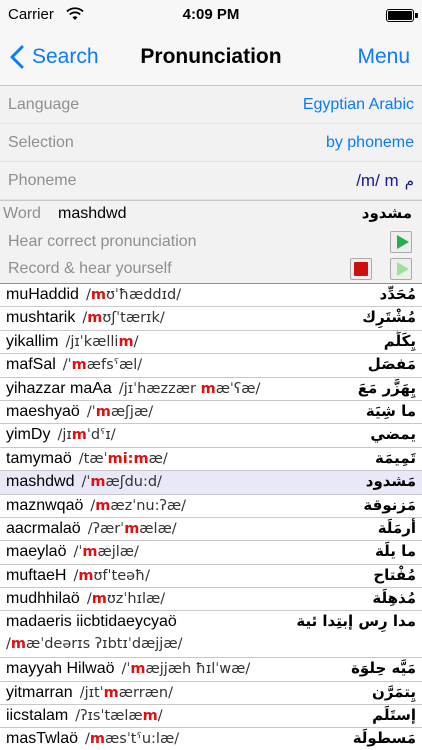  I want to click on word-entry: yitmarran/jɪtˈmærræn/, so click(89, 693).